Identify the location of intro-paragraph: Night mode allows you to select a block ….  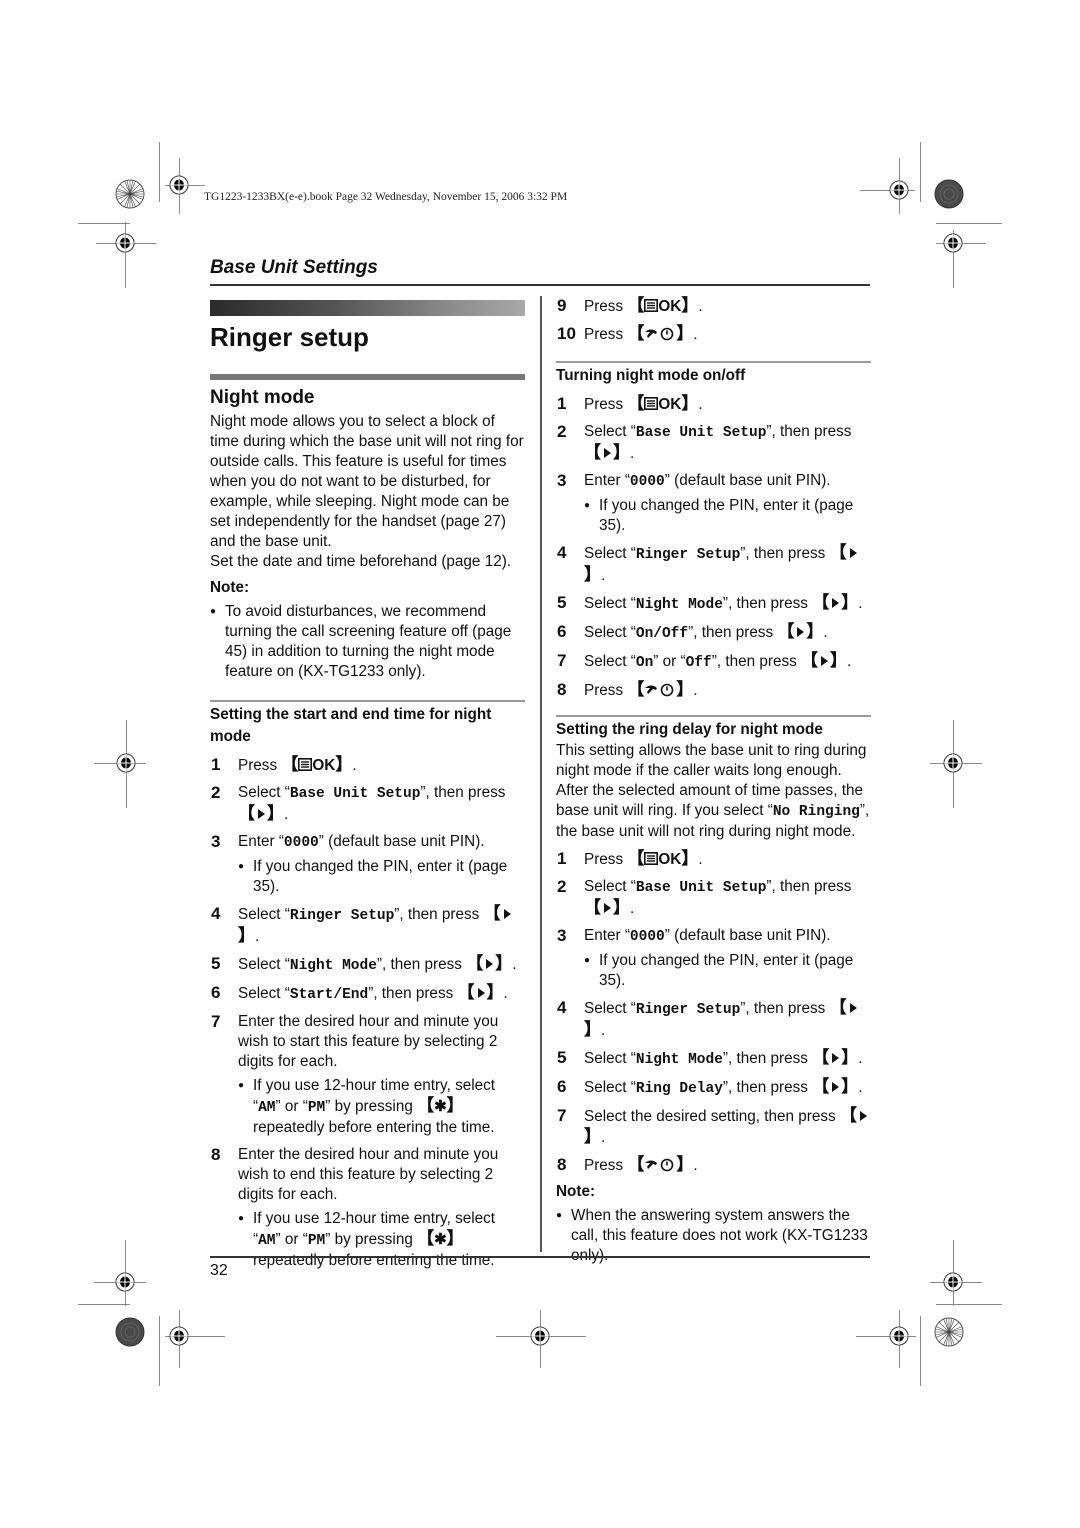
(367, 481).